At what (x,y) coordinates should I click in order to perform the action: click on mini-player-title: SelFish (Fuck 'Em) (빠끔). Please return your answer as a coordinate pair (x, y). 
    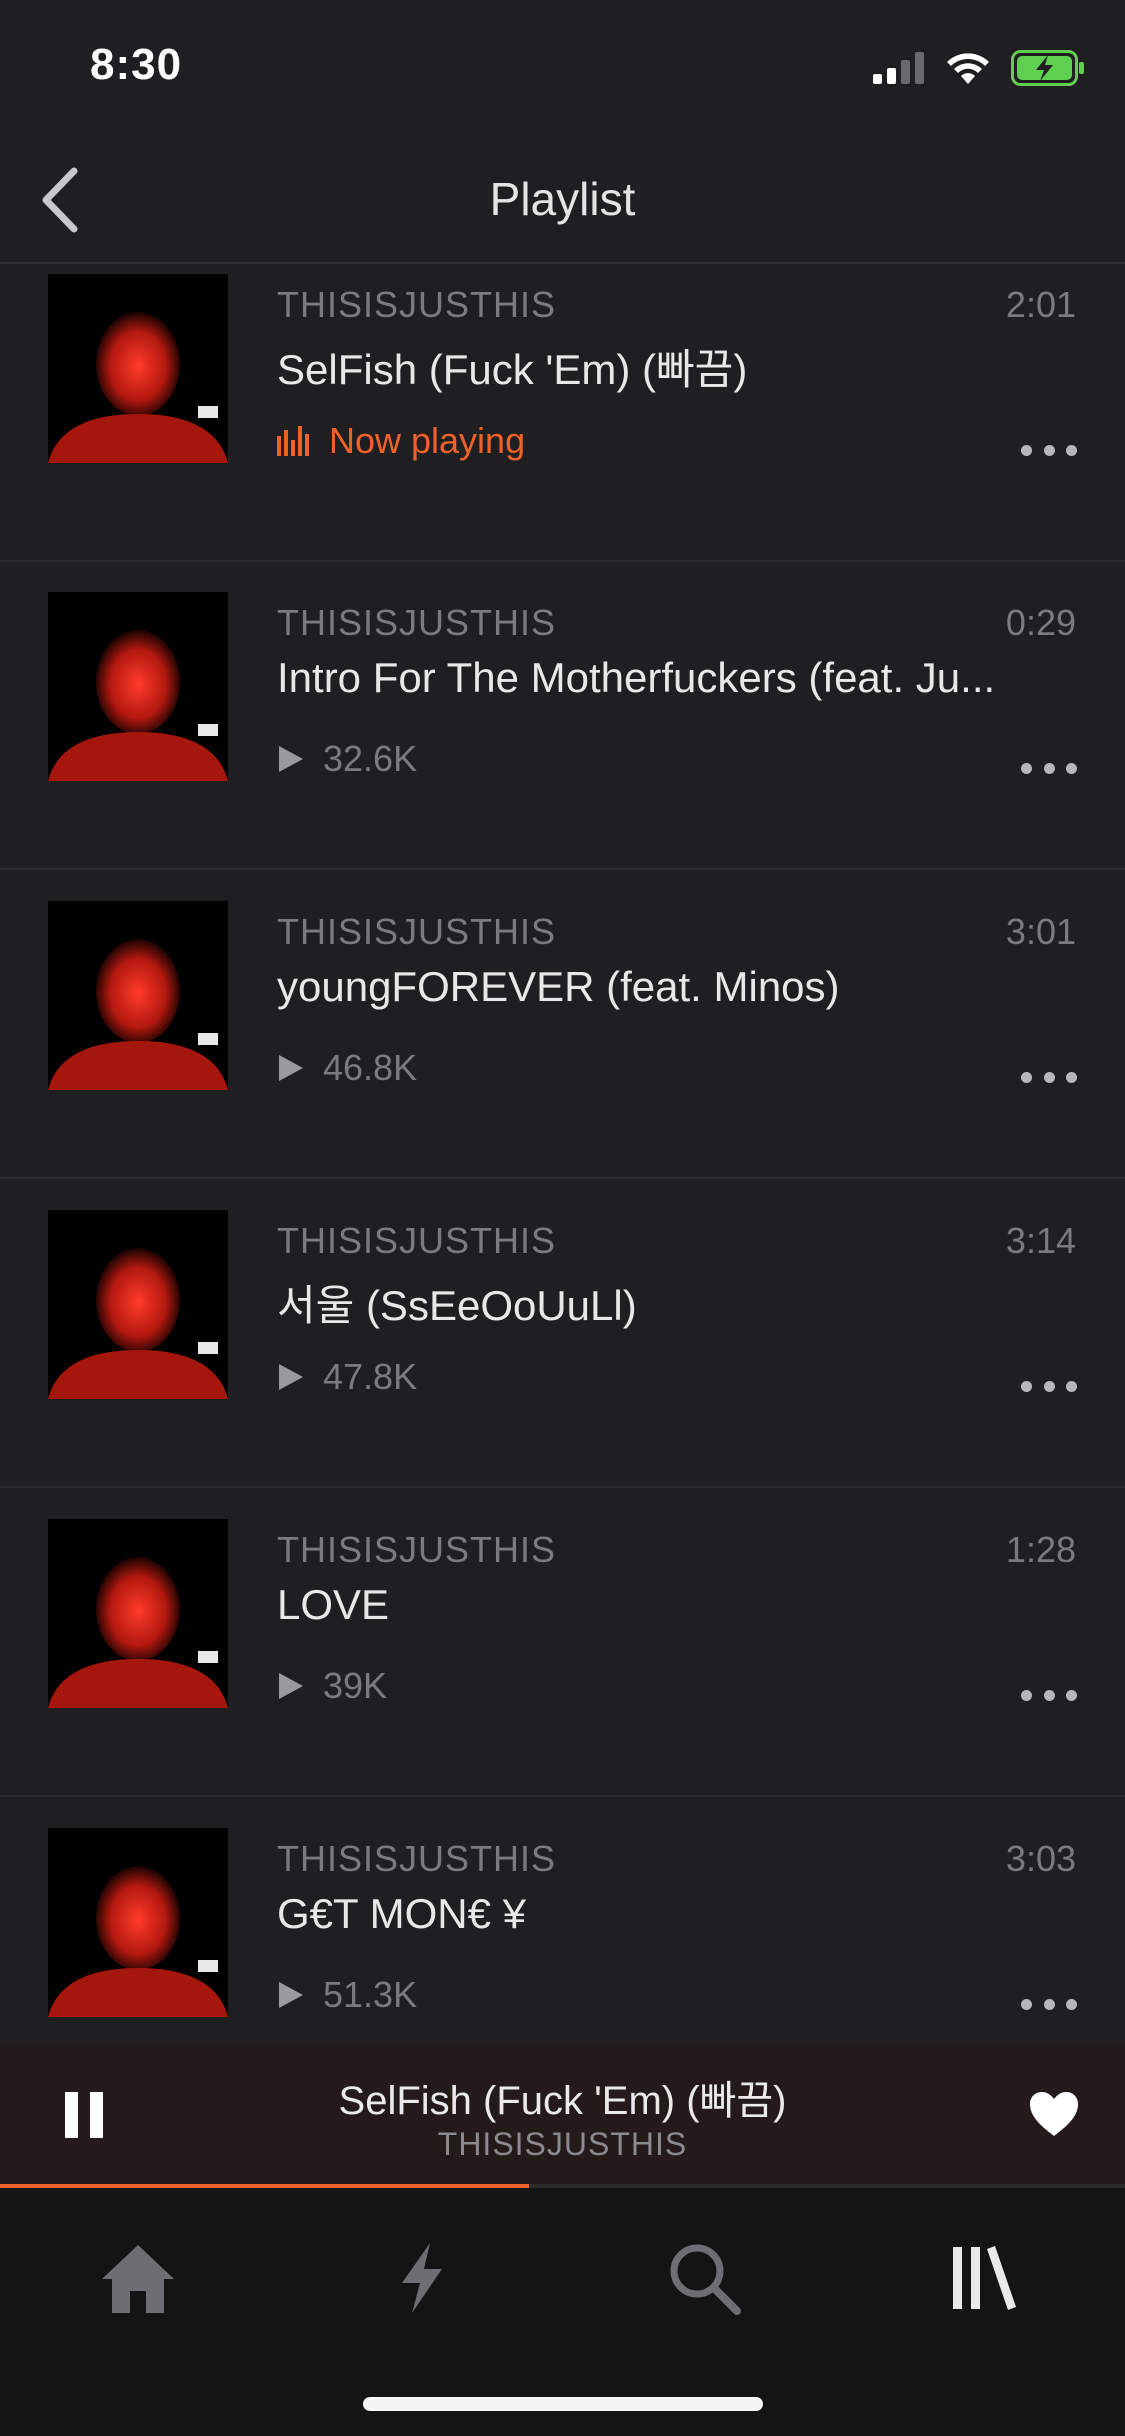
    Looking at the image, I should click on (562, 2101).